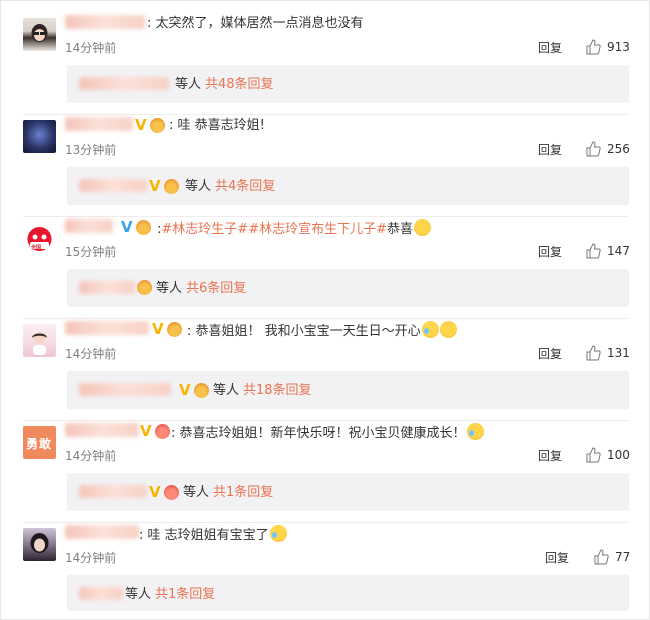 This screenshot has width=650, height=620. I want to click on topic-link: #林志玲宣布生下儿子#, so click(317, 229).